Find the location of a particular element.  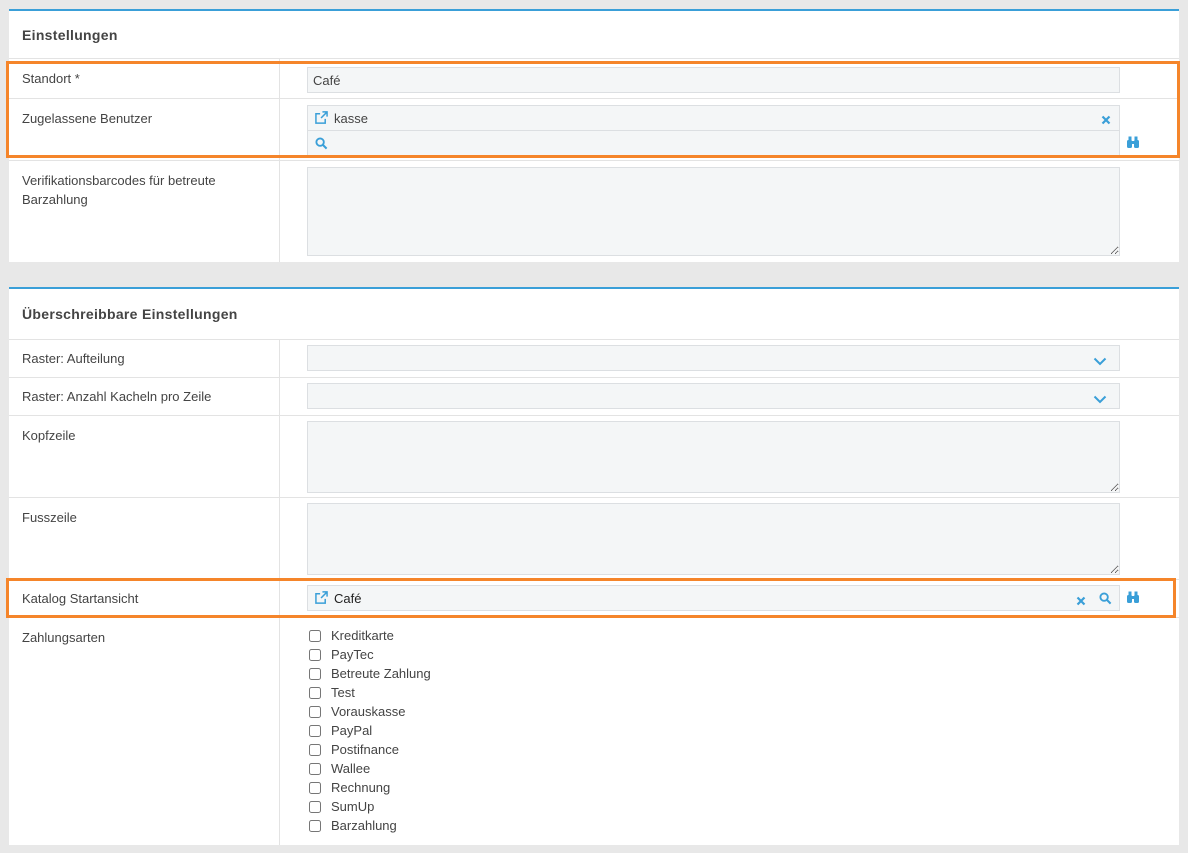

allowed-users-row: Zugelassene Benutzer kasse is located at coordinates (594, 130).